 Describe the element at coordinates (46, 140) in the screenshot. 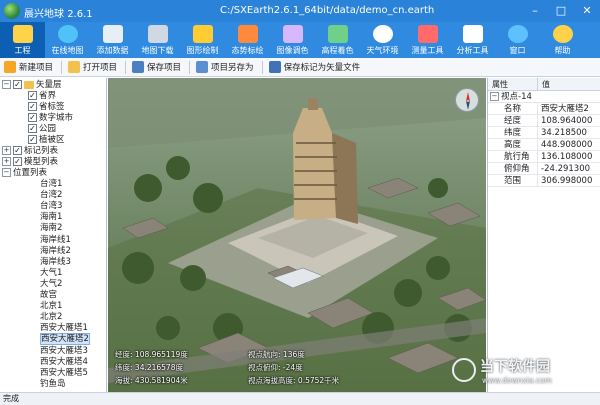

I see `tree-node-vector-layer: ✓ 植被区` at that location.